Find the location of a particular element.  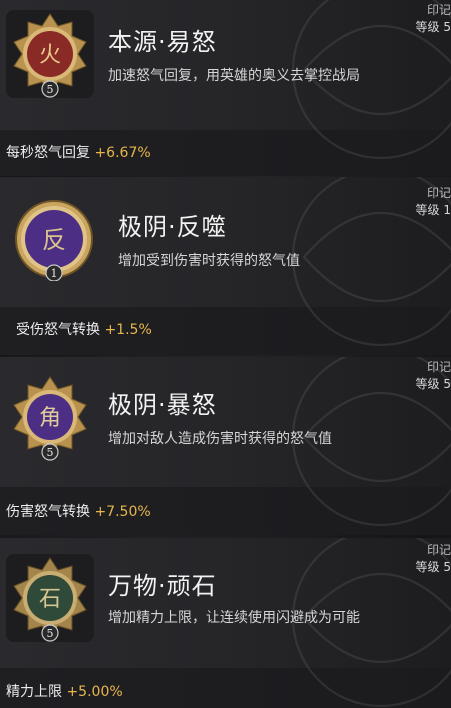

buff-description: 增加对敌人造成伤害时获得的怒气值 is located at coordinates (220, 439).